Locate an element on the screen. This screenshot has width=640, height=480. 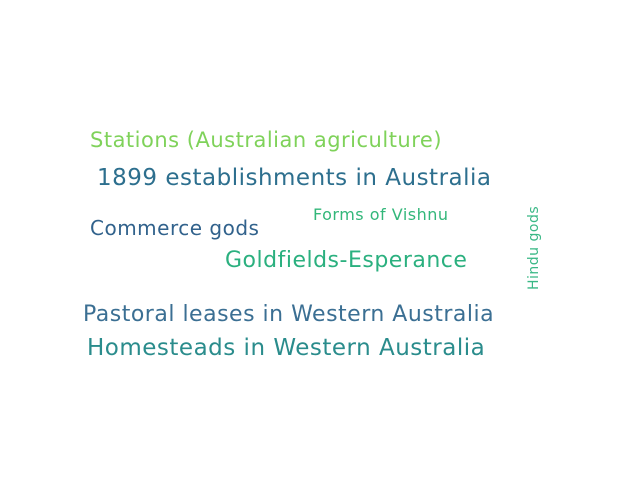
word-goldfields-esperance: Goldfields-Esperance is located at coordinates (346, 260).